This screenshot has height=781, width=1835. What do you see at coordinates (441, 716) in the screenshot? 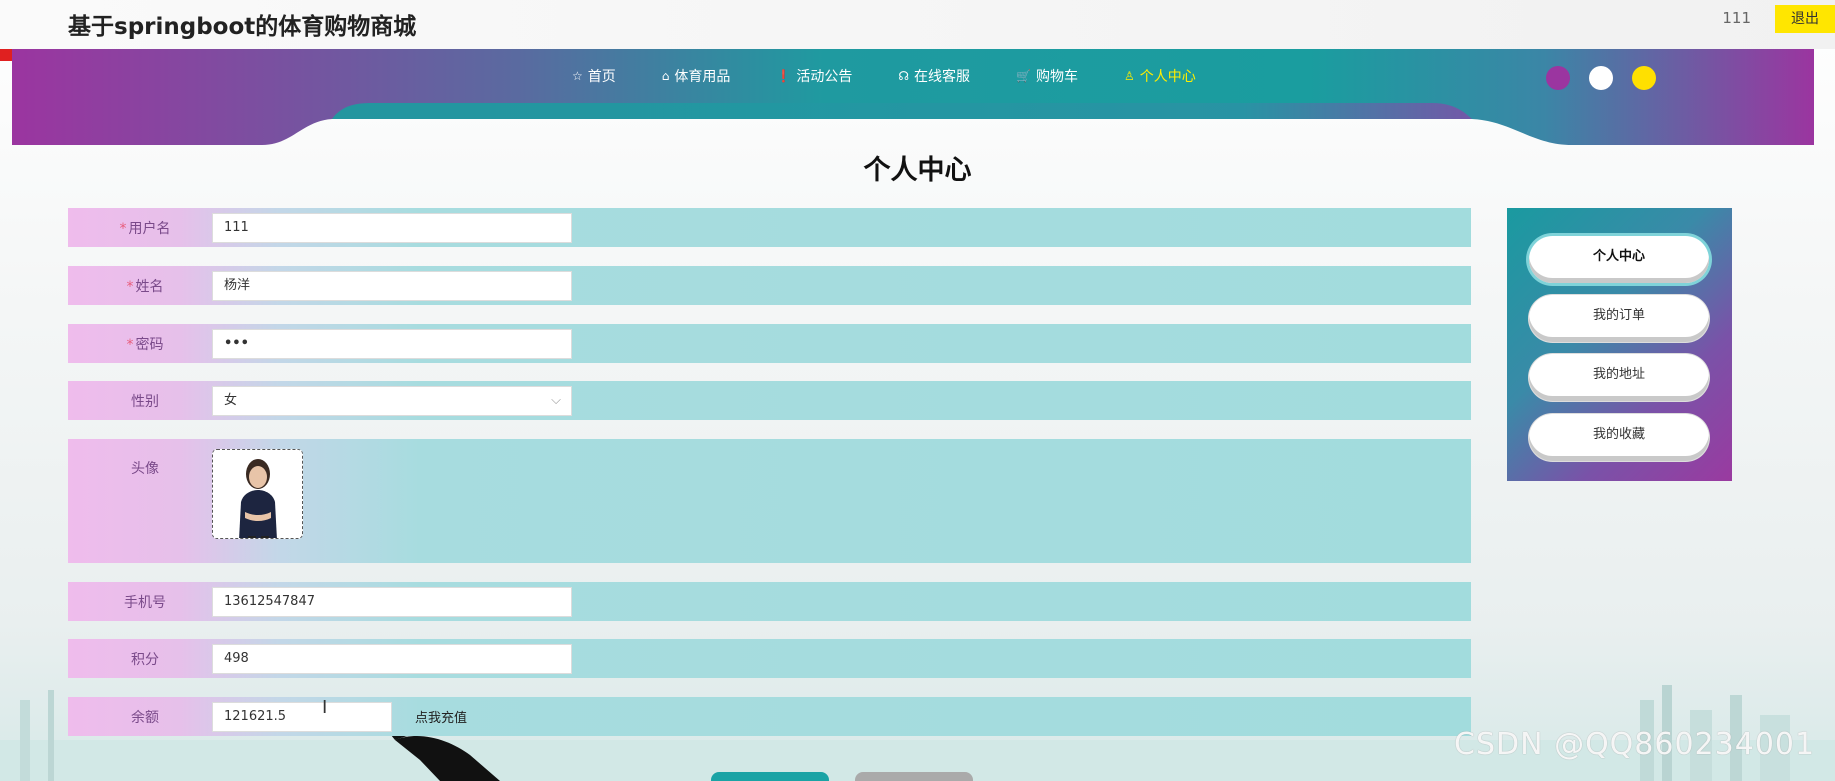
I see `recharge-link: 点我充值` at bounding box center [441, 716].